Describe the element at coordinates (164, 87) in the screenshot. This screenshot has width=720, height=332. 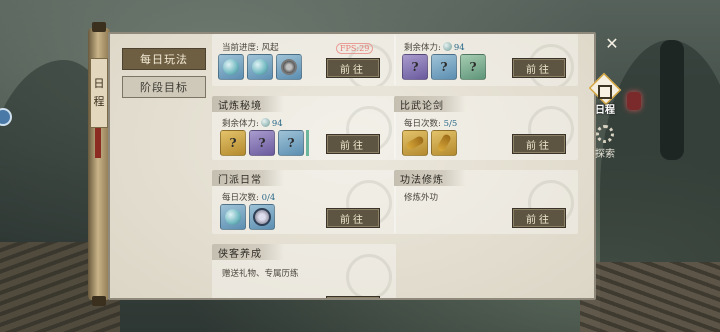
I see `tab-stage-goals: 阶段目标` at that location.